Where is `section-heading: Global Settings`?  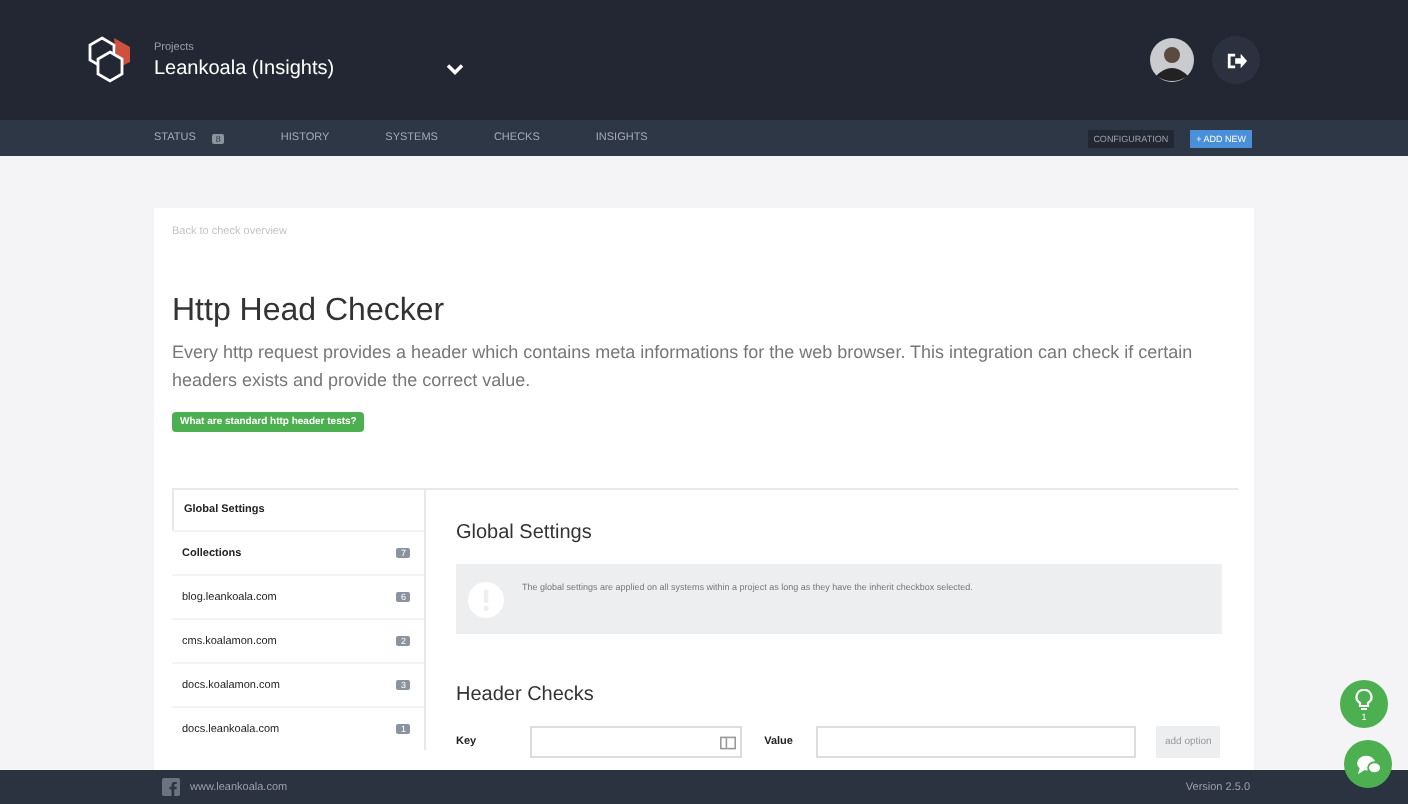
section-heading: Global Settings is located at coordinates (525, 533).